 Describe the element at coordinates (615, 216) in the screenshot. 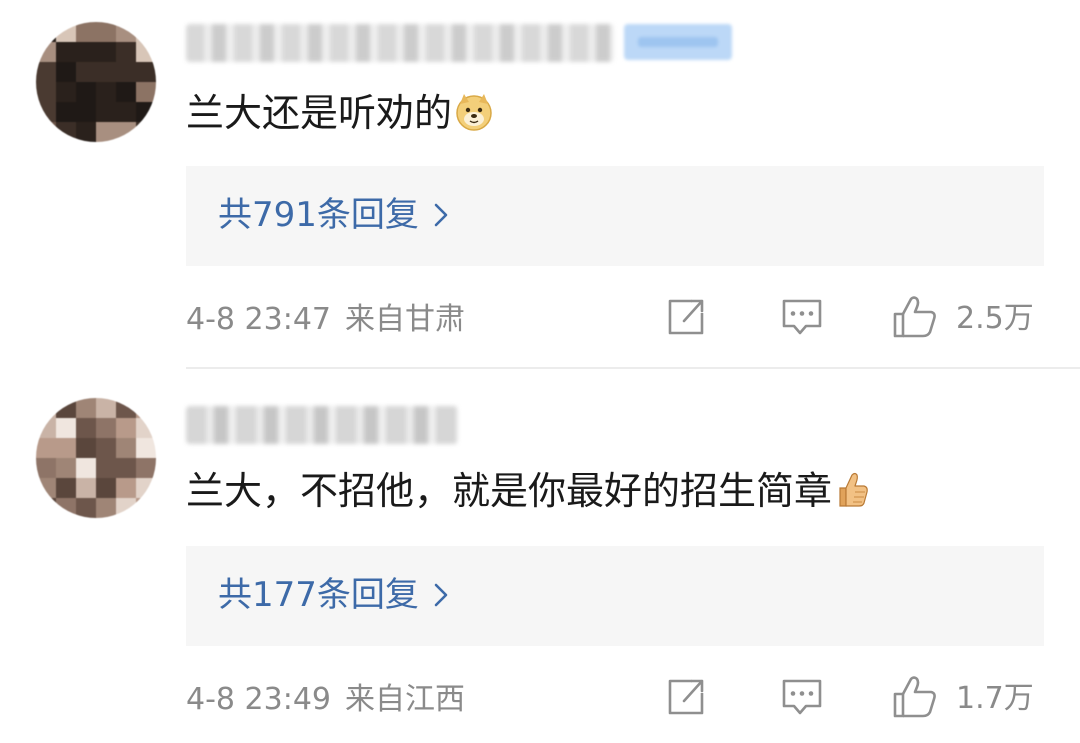

I see `replies-box: 共791条回复` at that location.